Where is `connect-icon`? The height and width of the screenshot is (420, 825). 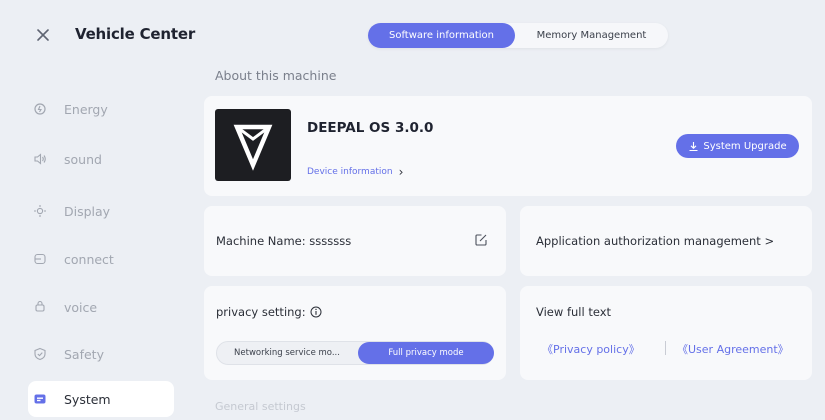
connect-icon is located at coordinates (40, 259).